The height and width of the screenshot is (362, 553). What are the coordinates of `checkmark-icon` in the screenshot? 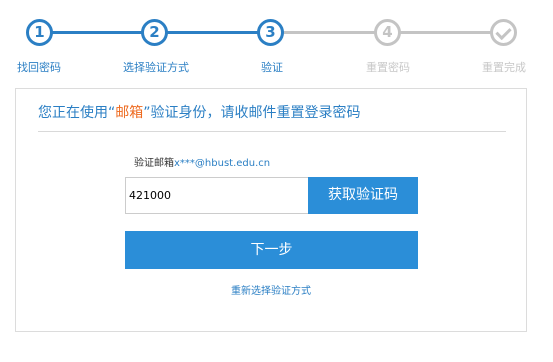 It's located at (503, 32).